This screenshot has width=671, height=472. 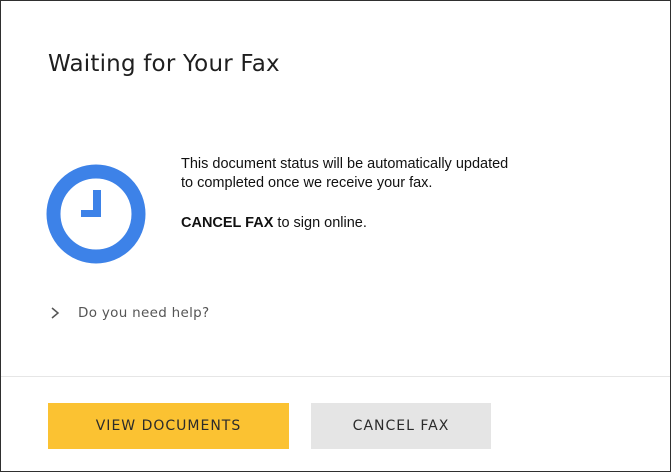 What do you see at coordinates (335, 376) in the screenshot?
I see `footer-divider` at bounding box center [335, 376].